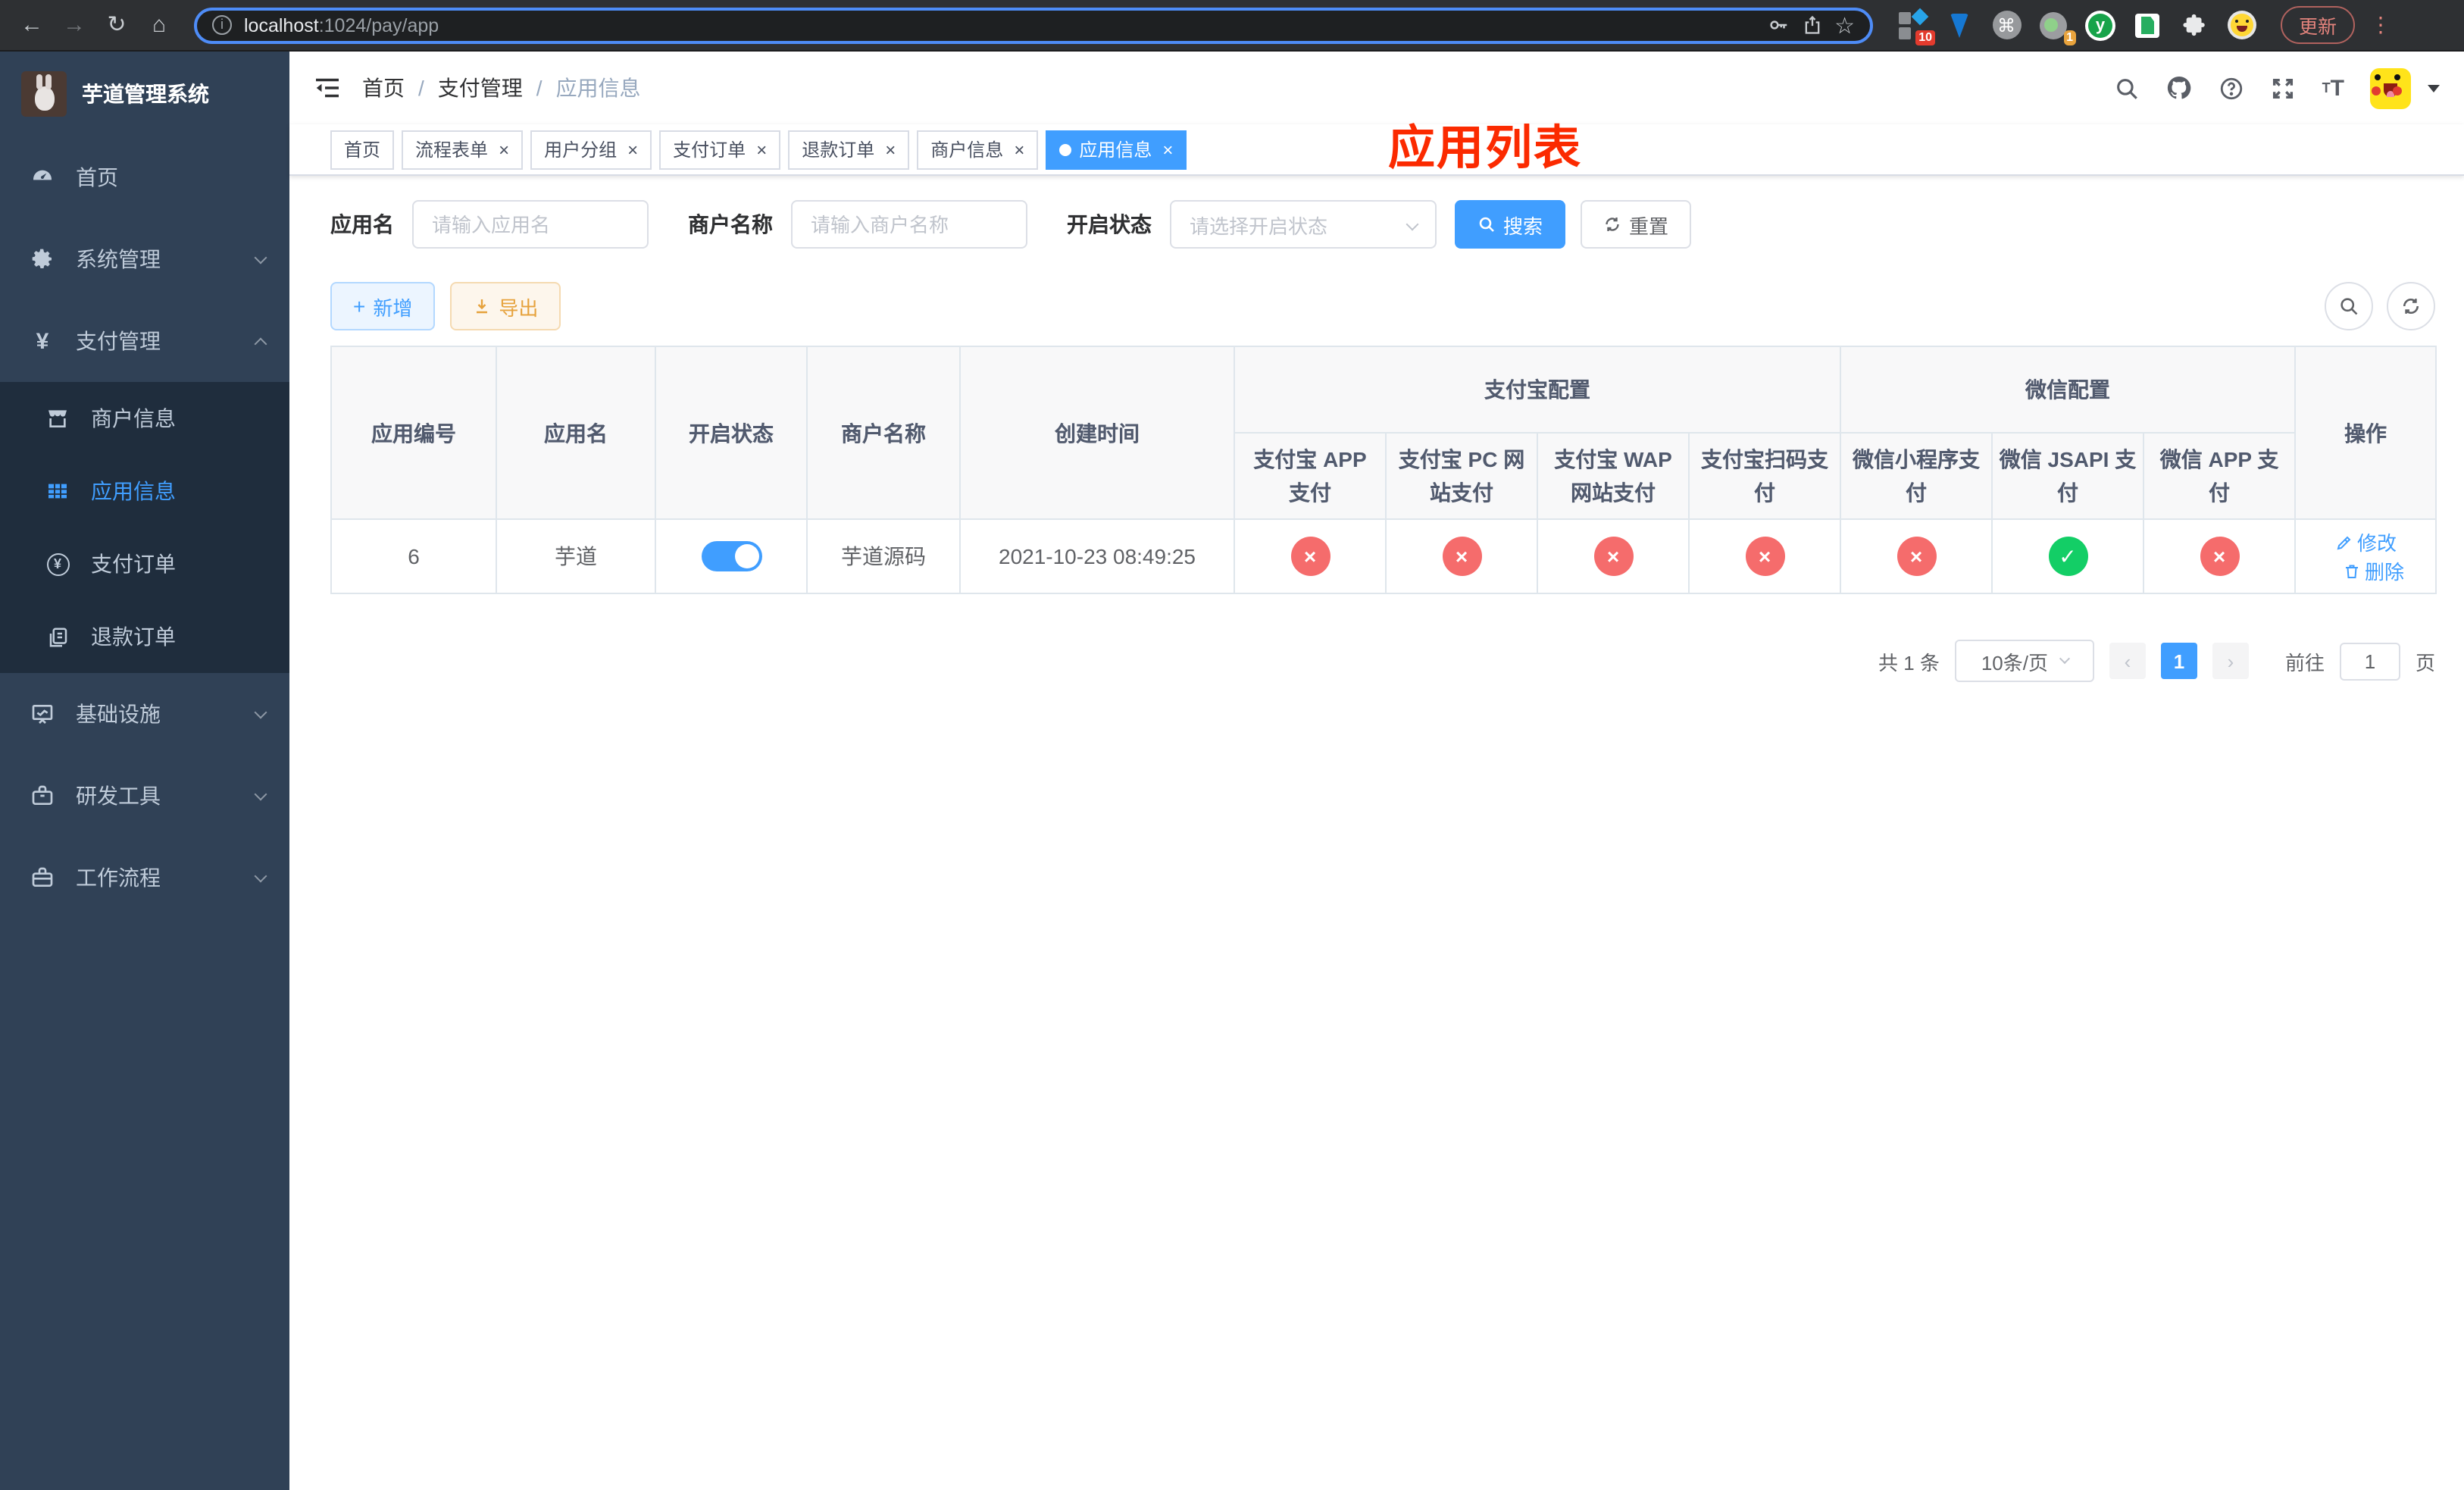 This screenshot has height=1490, width=2464. Describe the element at coordinates (1382, 661) in the screenshot. I see `pagination: 共 1 条 10条/页 ‹ 1 › 前往 页` at that location.